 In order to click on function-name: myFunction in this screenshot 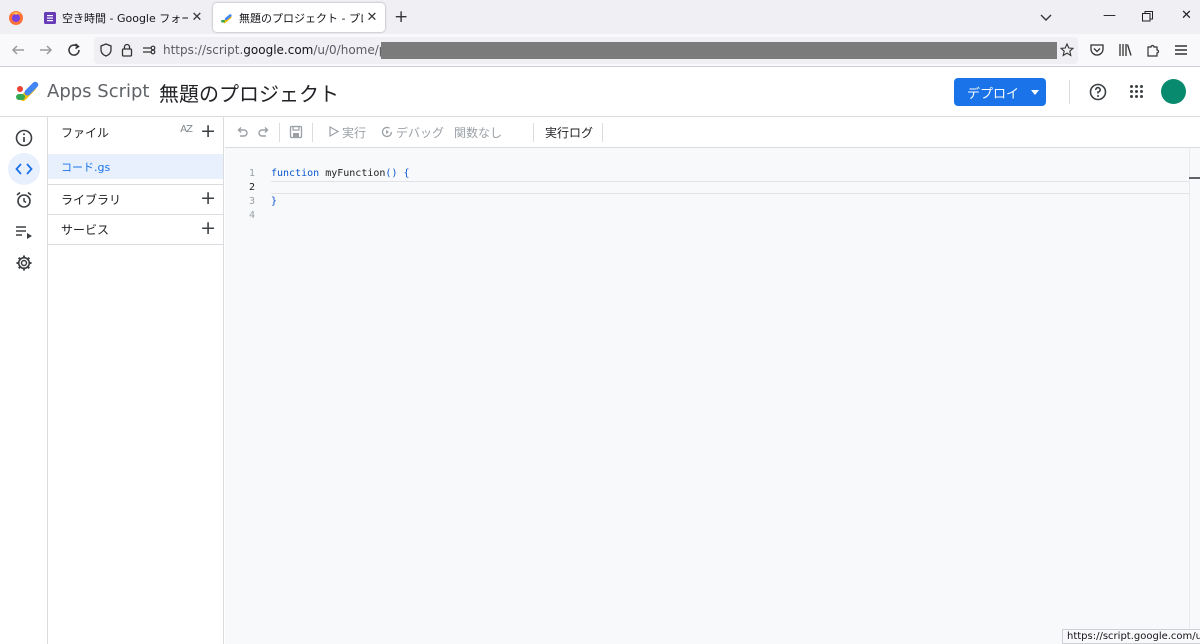, I will do `click(355, 173)`.